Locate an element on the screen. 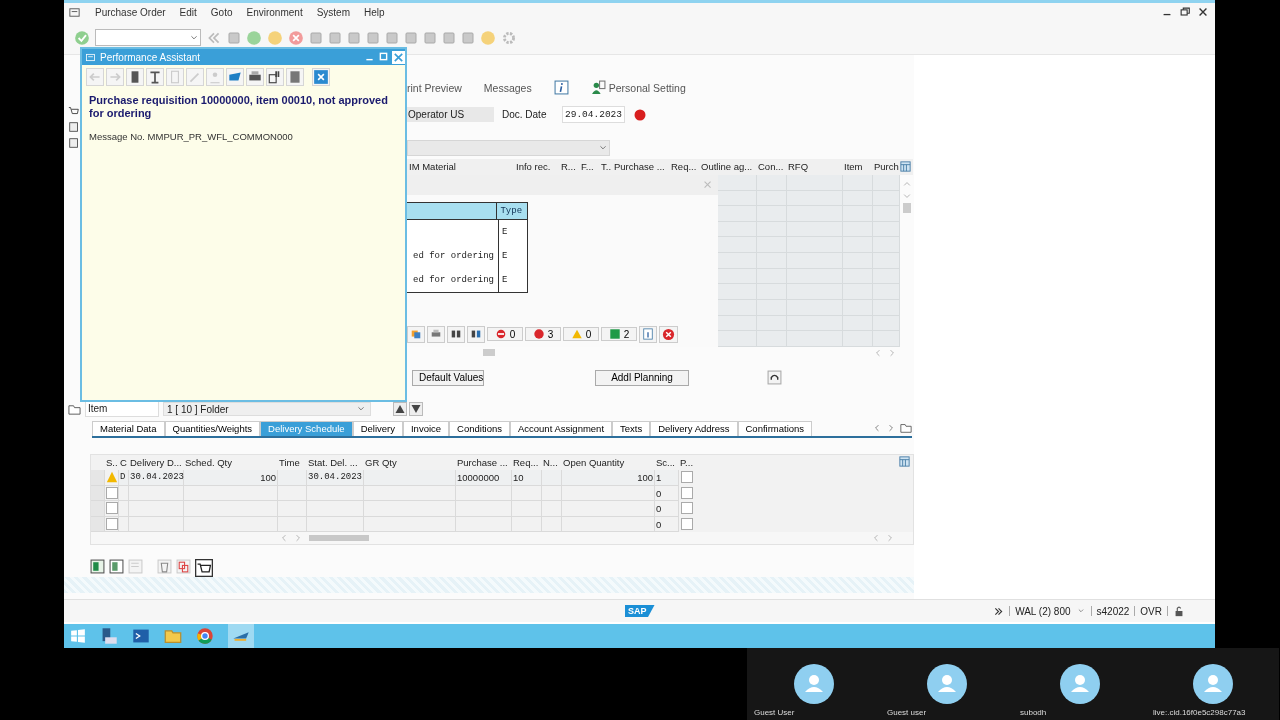 Image resolution: width=1280 pixels, height=720 pixels. column-header: Purch is located at coordinates (885, 167).